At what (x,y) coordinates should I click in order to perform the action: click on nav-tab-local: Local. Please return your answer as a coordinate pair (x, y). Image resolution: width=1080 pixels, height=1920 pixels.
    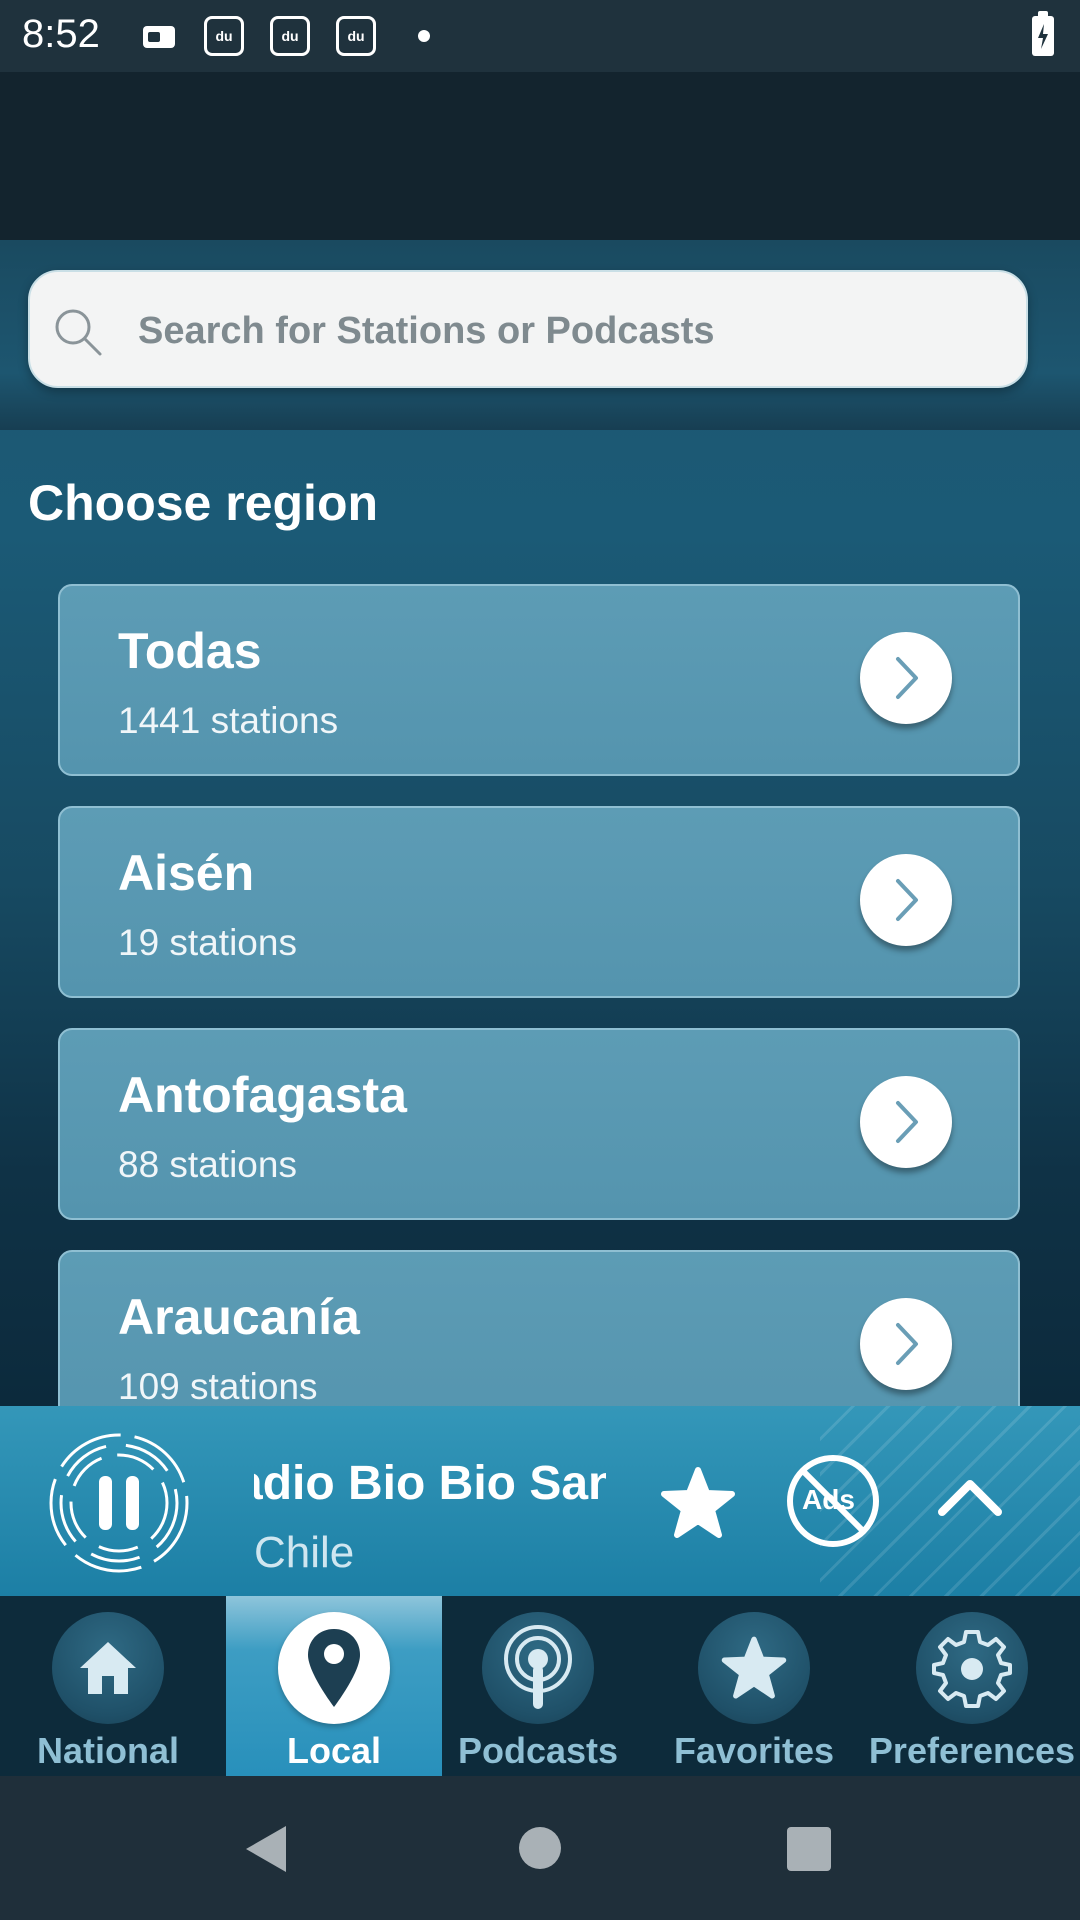
    Looking at the image, I should click on (334, 1686).